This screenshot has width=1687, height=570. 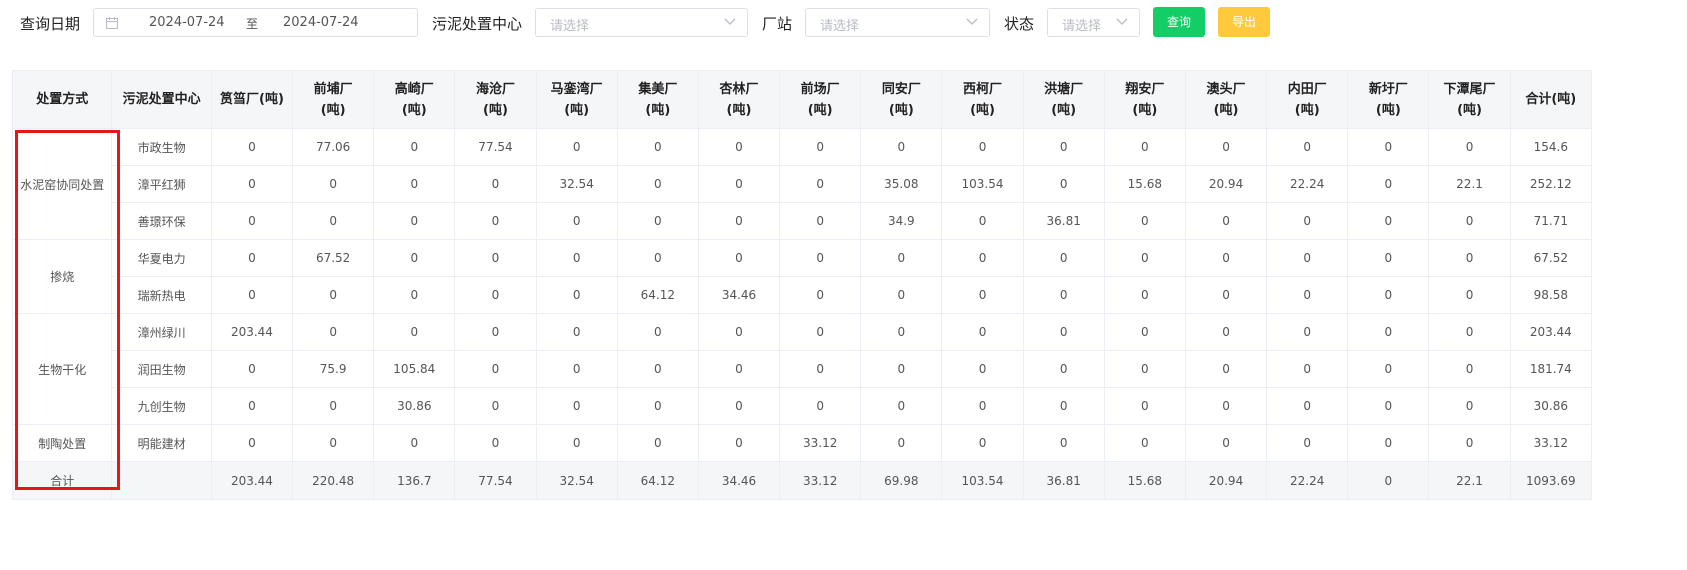 I want to click on header-plant: 马銮湾厂 (吨), so click(x=576, y=99).